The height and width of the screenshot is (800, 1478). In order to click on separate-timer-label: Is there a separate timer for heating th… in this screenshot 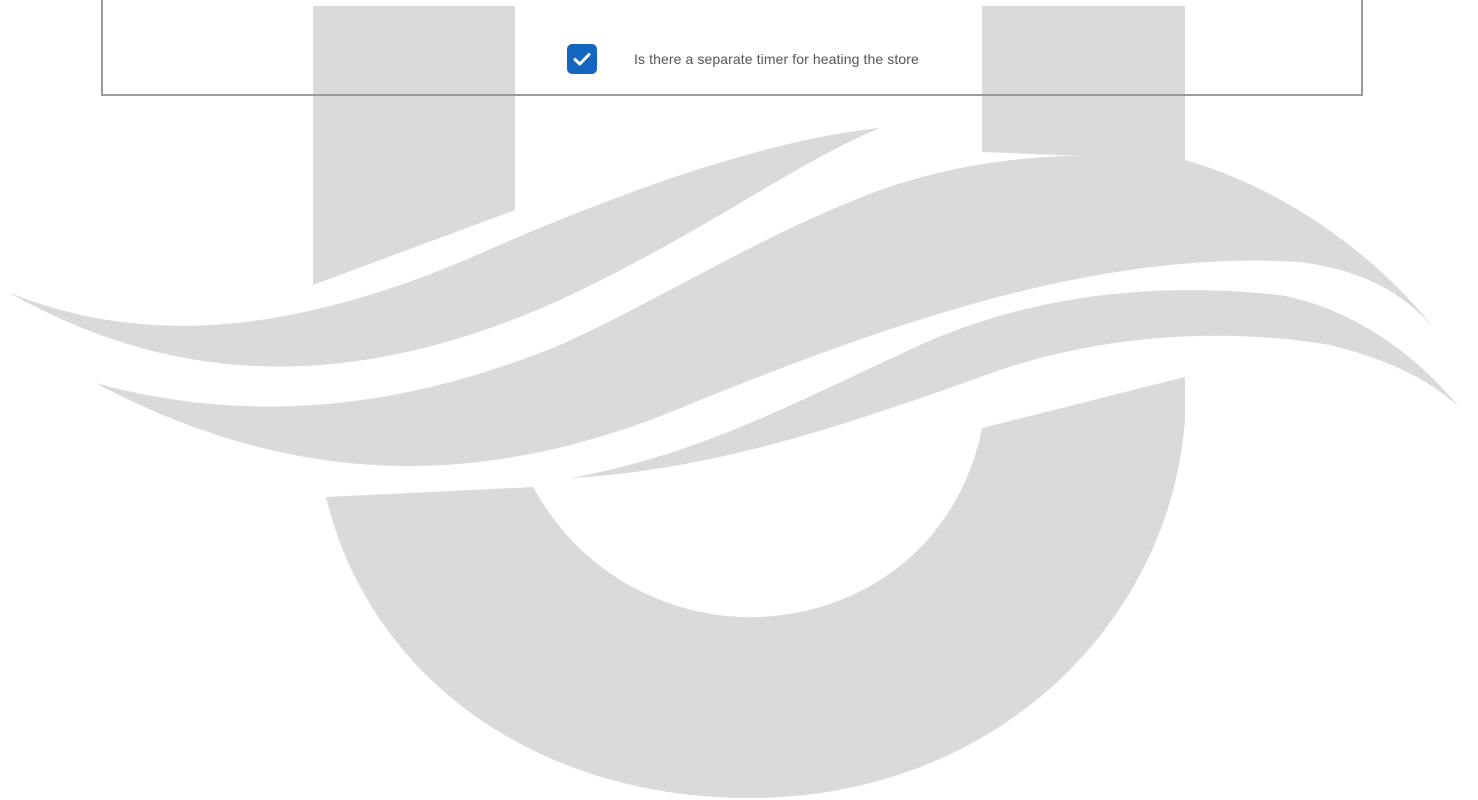, I will do `click(776, 59)`.